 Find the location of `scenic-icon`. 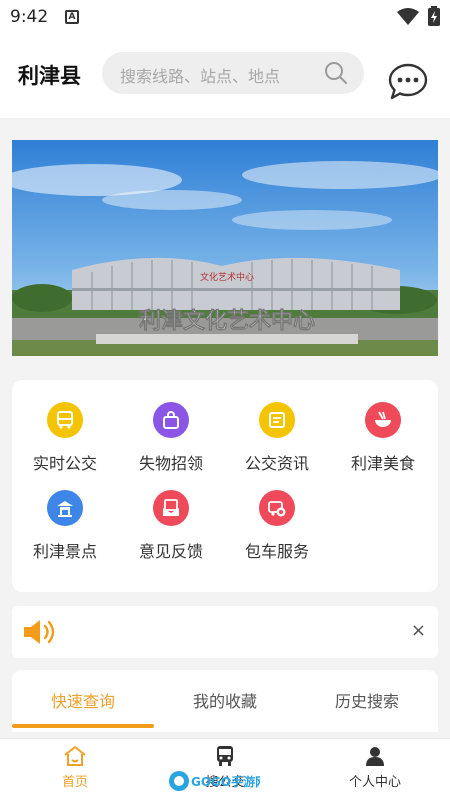

scenic-icon is located at coordinates (65, 508).